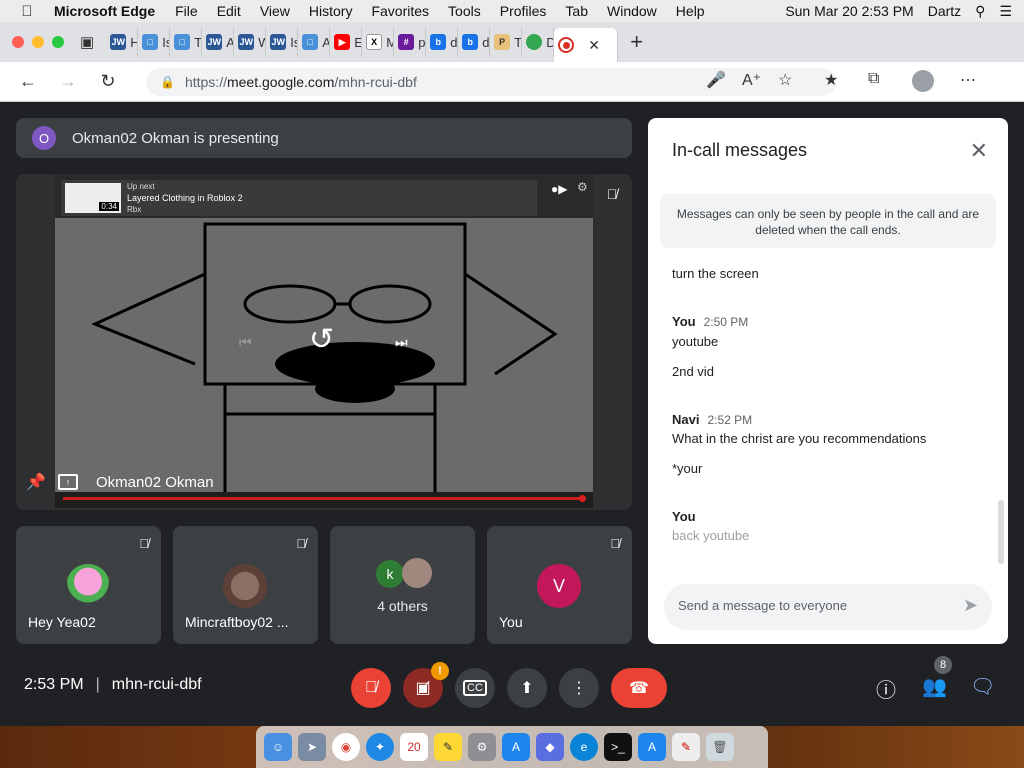 The height and width of the screenshot is (768, 1024). Describe the element at coordinates (1001, 532) in the screenshot. I see `chat-scrollbar` at that location.